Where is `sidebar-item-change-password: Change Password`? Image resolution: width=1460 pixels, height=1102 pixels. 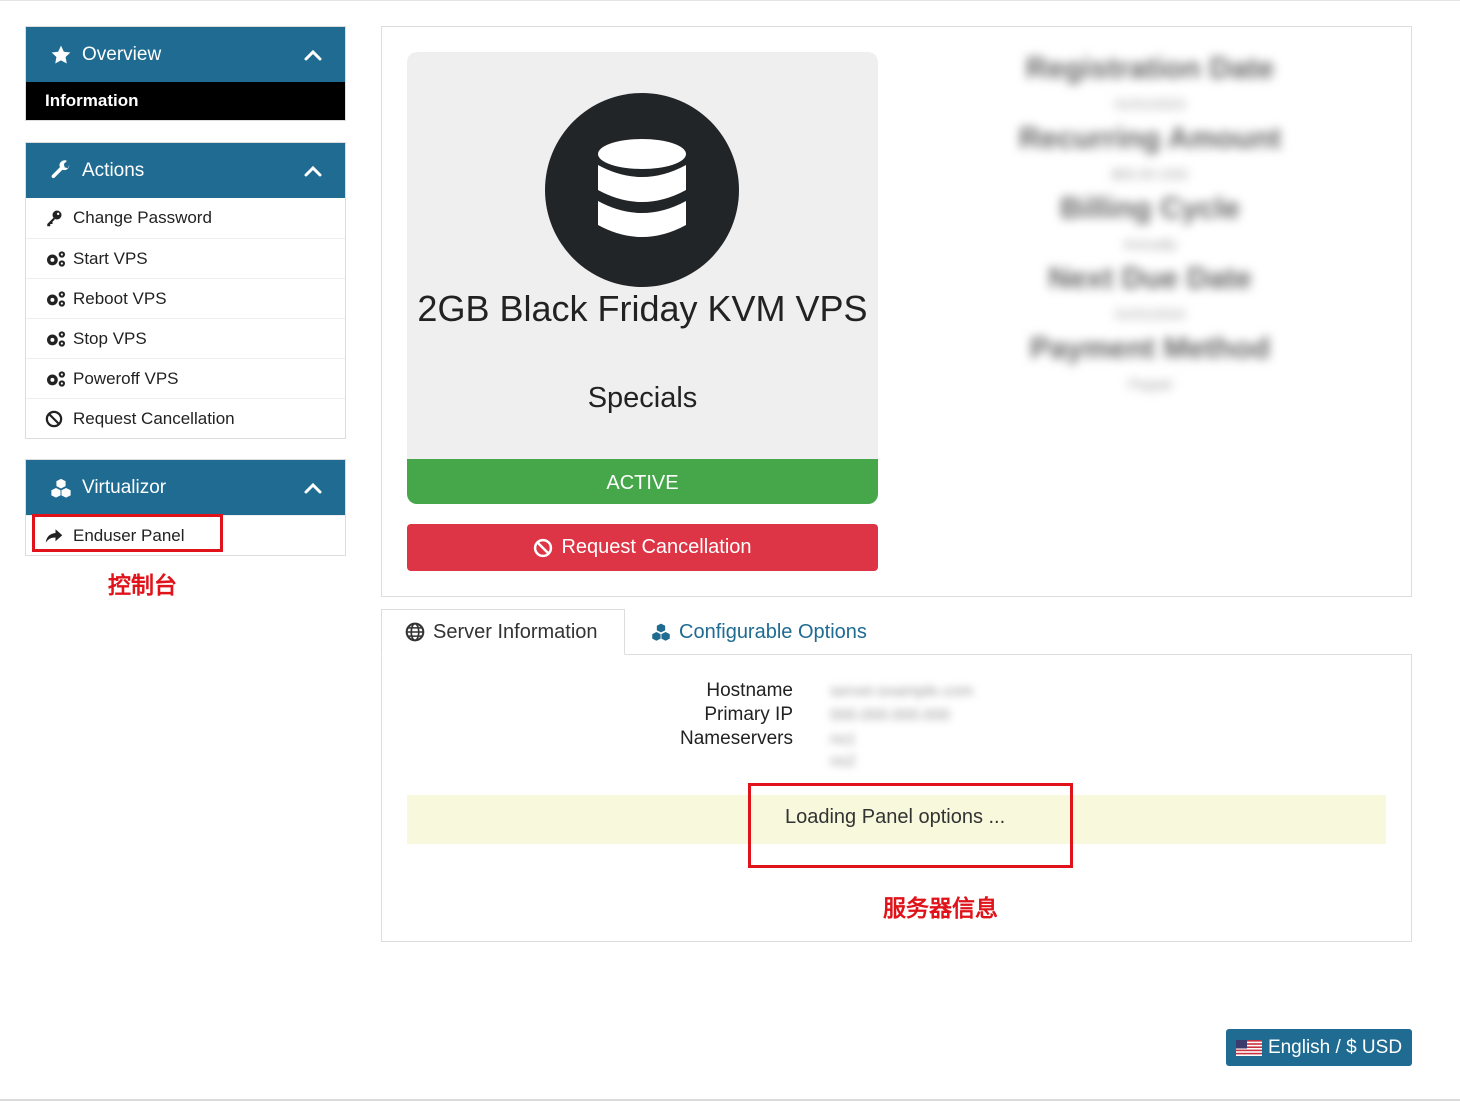 sidebar-item-change-password: Change Password is located at coordinates (185, 218).